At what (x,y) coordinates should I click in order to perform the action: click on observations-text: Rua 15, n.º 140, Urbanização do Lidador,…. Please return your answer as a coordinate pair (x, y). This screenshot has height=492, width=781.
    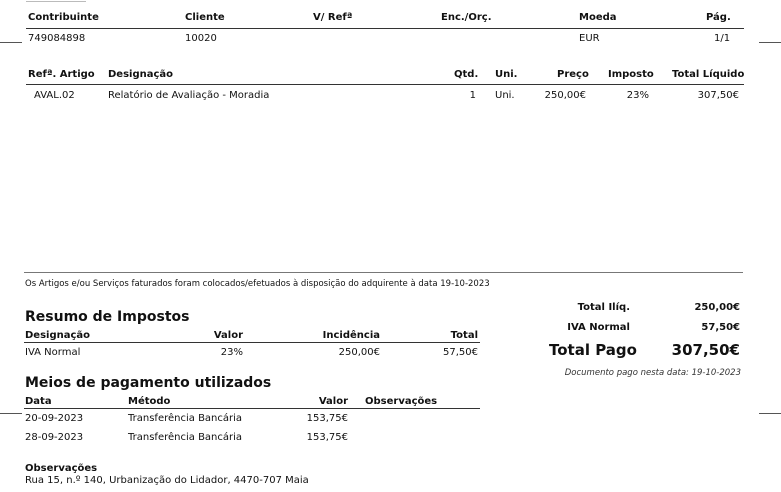
    Looking at the image, I should click on (167, 480).